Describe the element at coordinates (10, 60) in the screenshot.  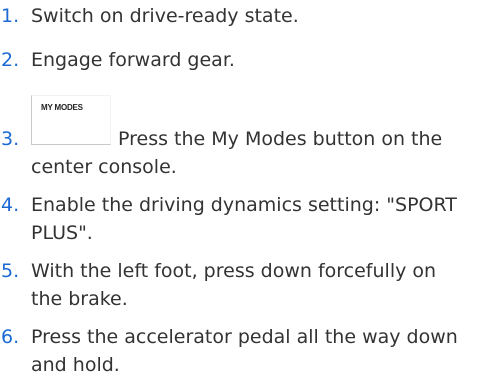
I see `step-number: 2.` at that location.